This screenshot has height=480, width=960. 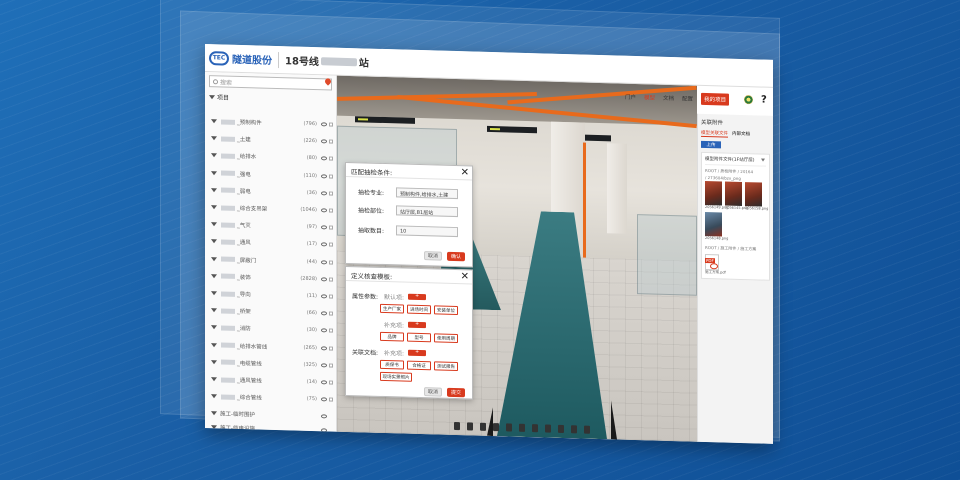 I want to click on card-title: 模型附件文件(1F站厅层), so click(x=735, y=161).